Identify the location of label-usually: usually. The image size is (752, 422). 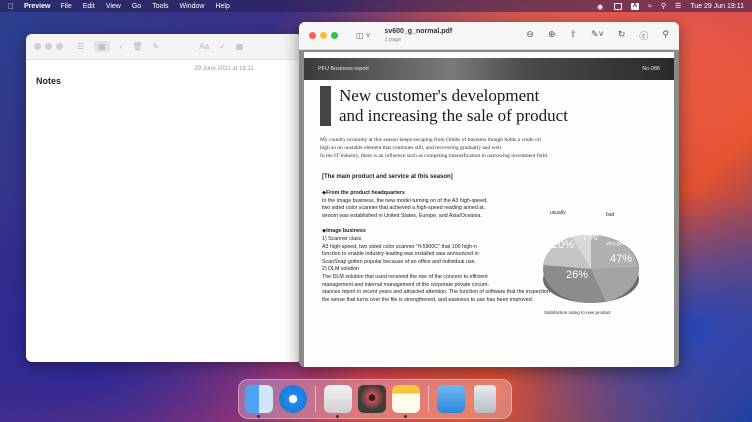
(558, 213).